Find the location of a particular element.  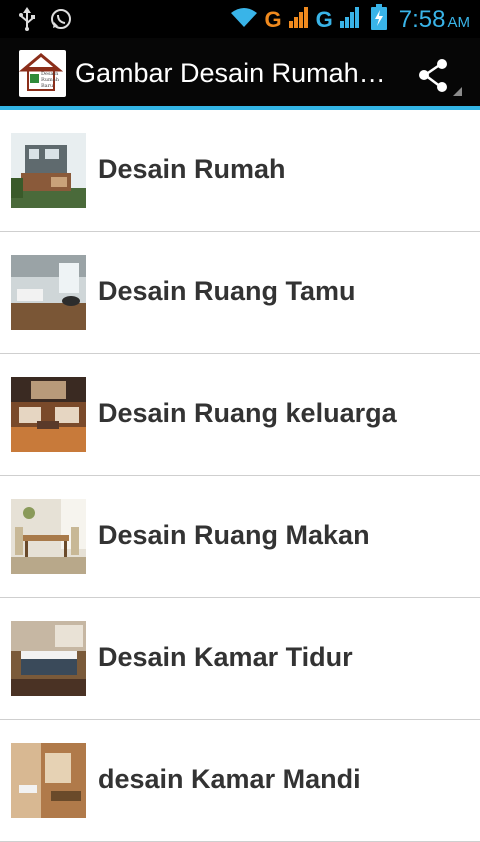

thumbnail-living-room is located at coordinates (48, 292).